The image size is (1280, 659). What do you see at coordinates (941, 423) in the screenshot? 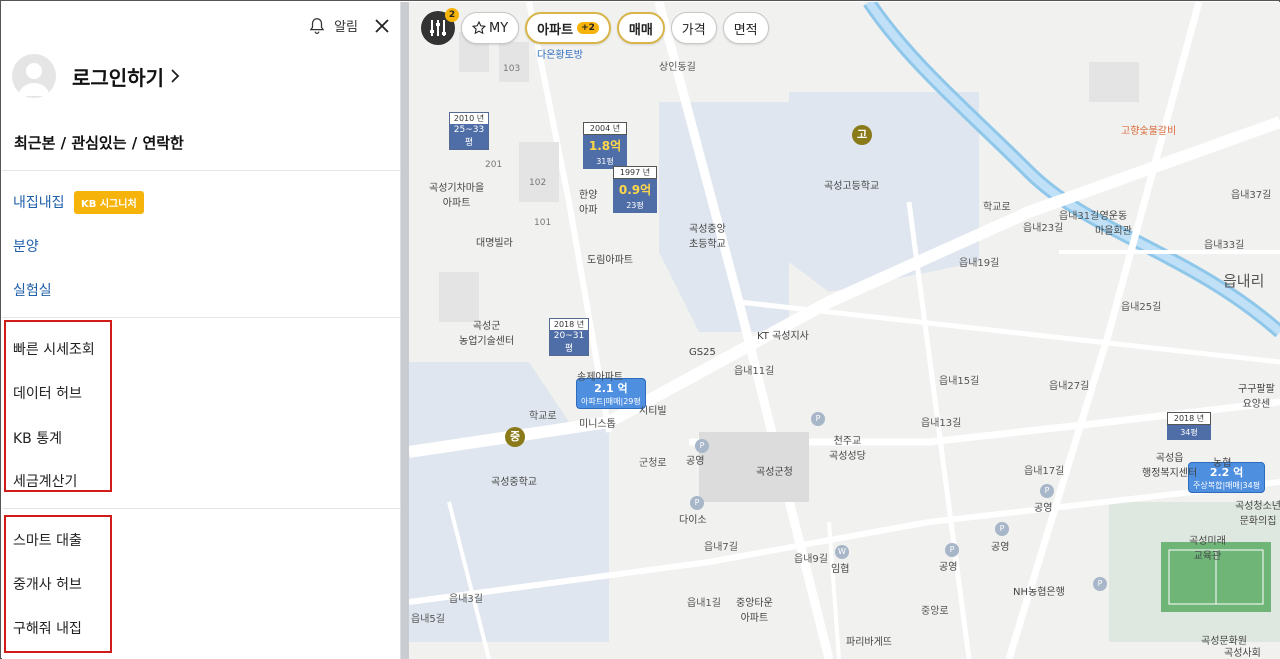
I see `road-label: 읍내13길` at bounding box center [941, 423].